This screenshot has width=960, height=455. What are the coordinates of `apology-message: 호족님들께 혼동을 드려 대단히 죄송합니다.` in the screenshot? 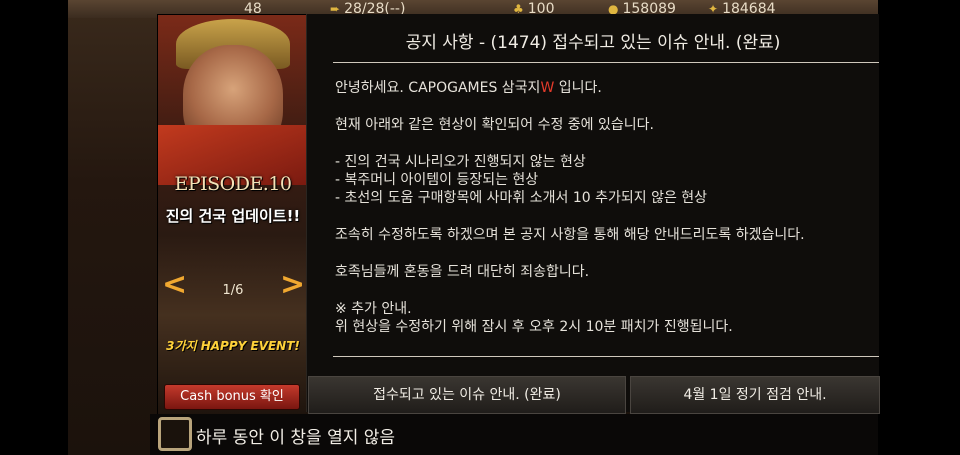 It's located at (462, 272).